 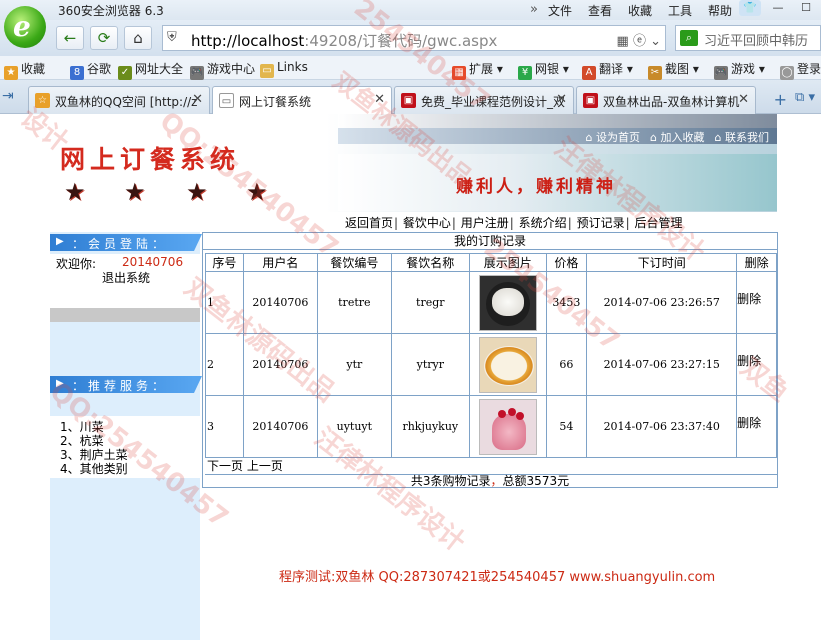 What do you see at coordinates (508, 262) in the screenshot?
I see `column-header: 展示图片` at bounding box center [508, 262].